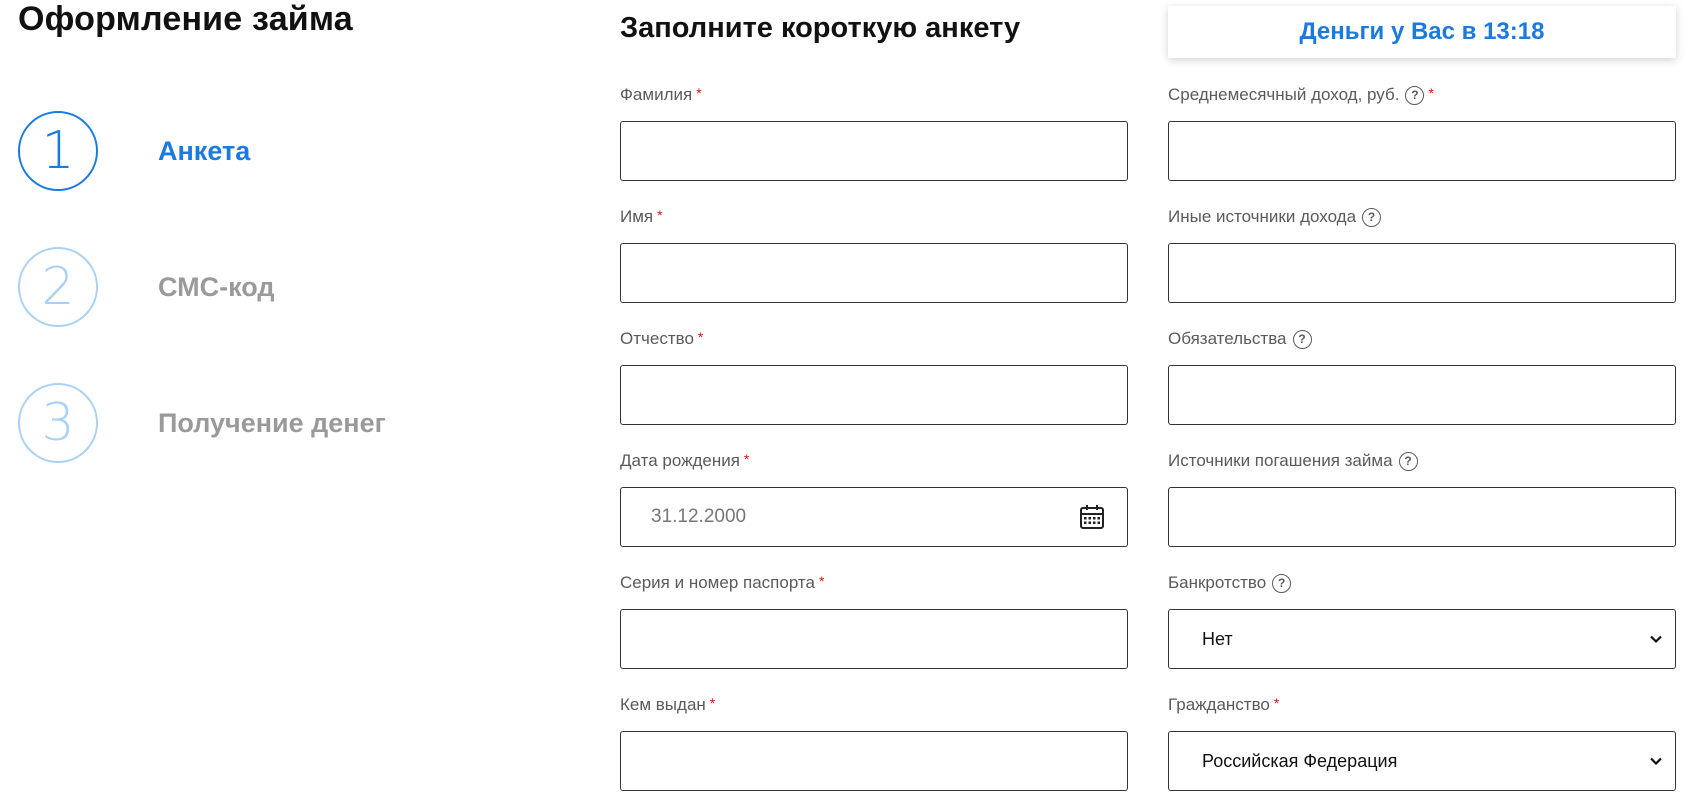 Image resolution: width=1694 pixels, height=795 pixels. What do you see at coordinates (668, 704) in the screenshot?
I see `issued-by-label: Кем выдан *` at bounding box center [668, 704].